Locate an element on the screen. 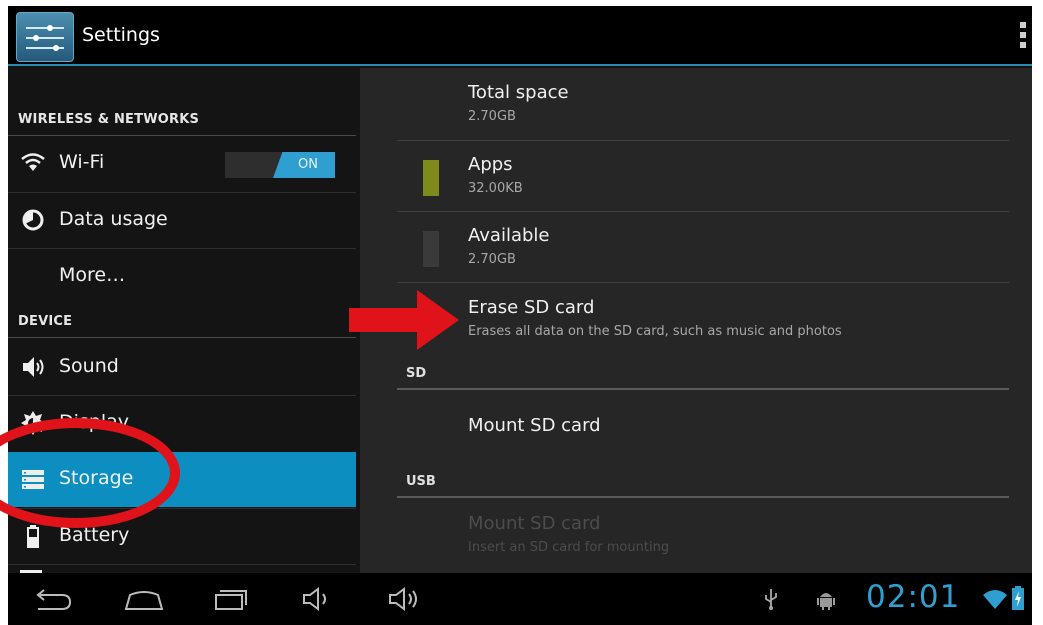  sidebar-item-wifi: Wi-Fi ON is located at coordinates (182, 163).